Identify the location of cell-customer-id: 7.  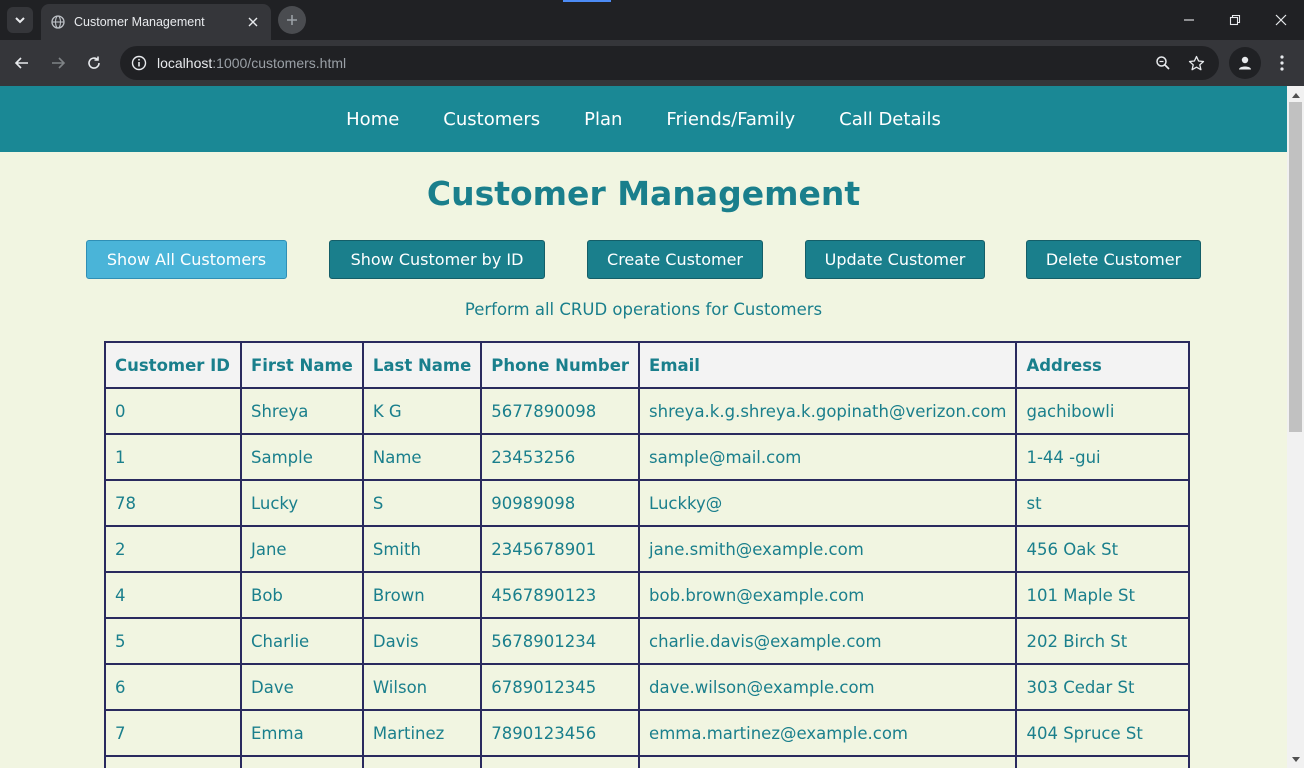
(173, 733).